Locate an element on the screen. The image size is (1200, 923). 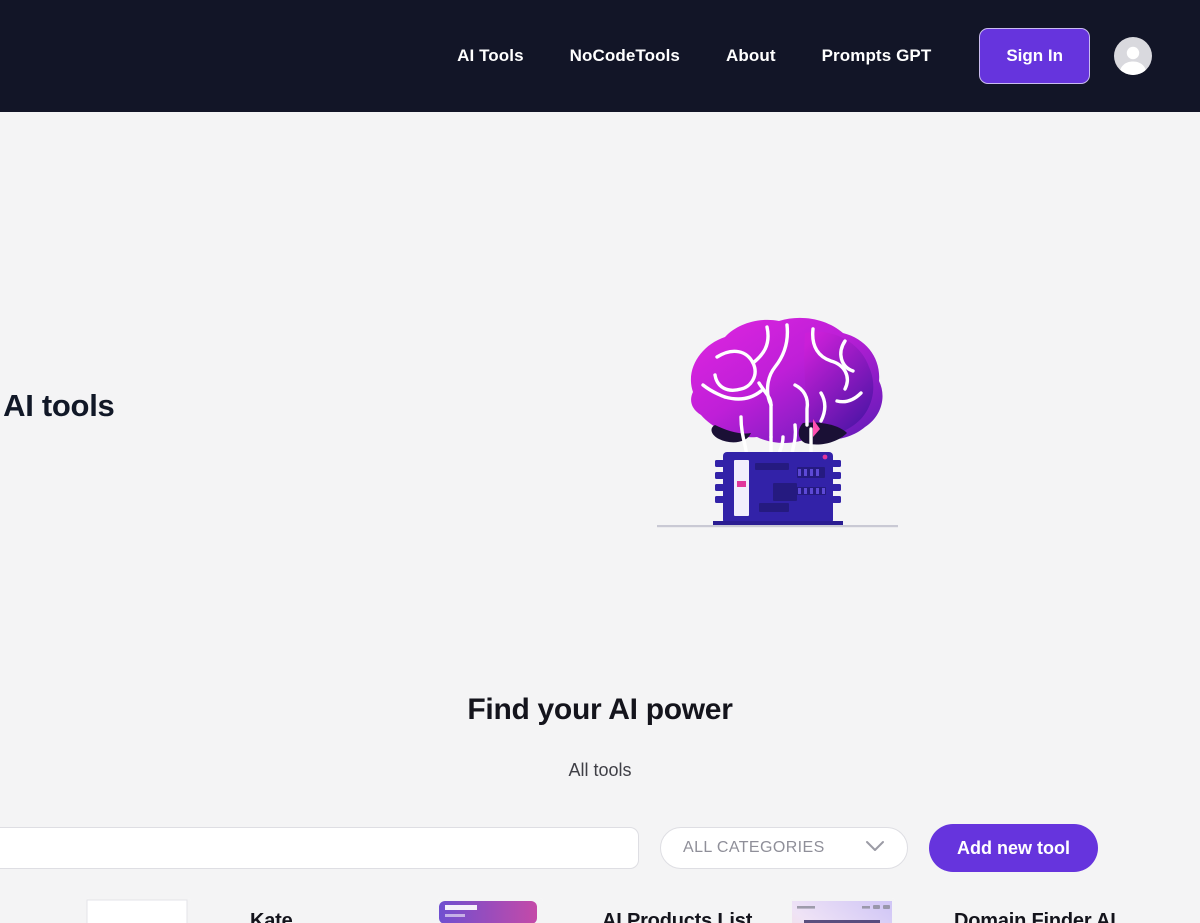
sign-in-button: Sign In is located at coordinates (1034, 56).